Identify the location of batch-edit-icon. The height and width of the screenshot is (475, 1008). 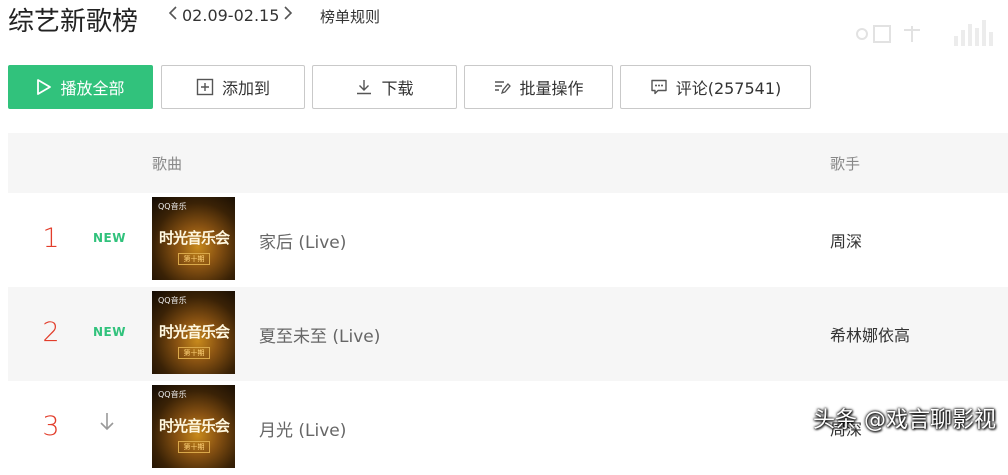
(503, 88).